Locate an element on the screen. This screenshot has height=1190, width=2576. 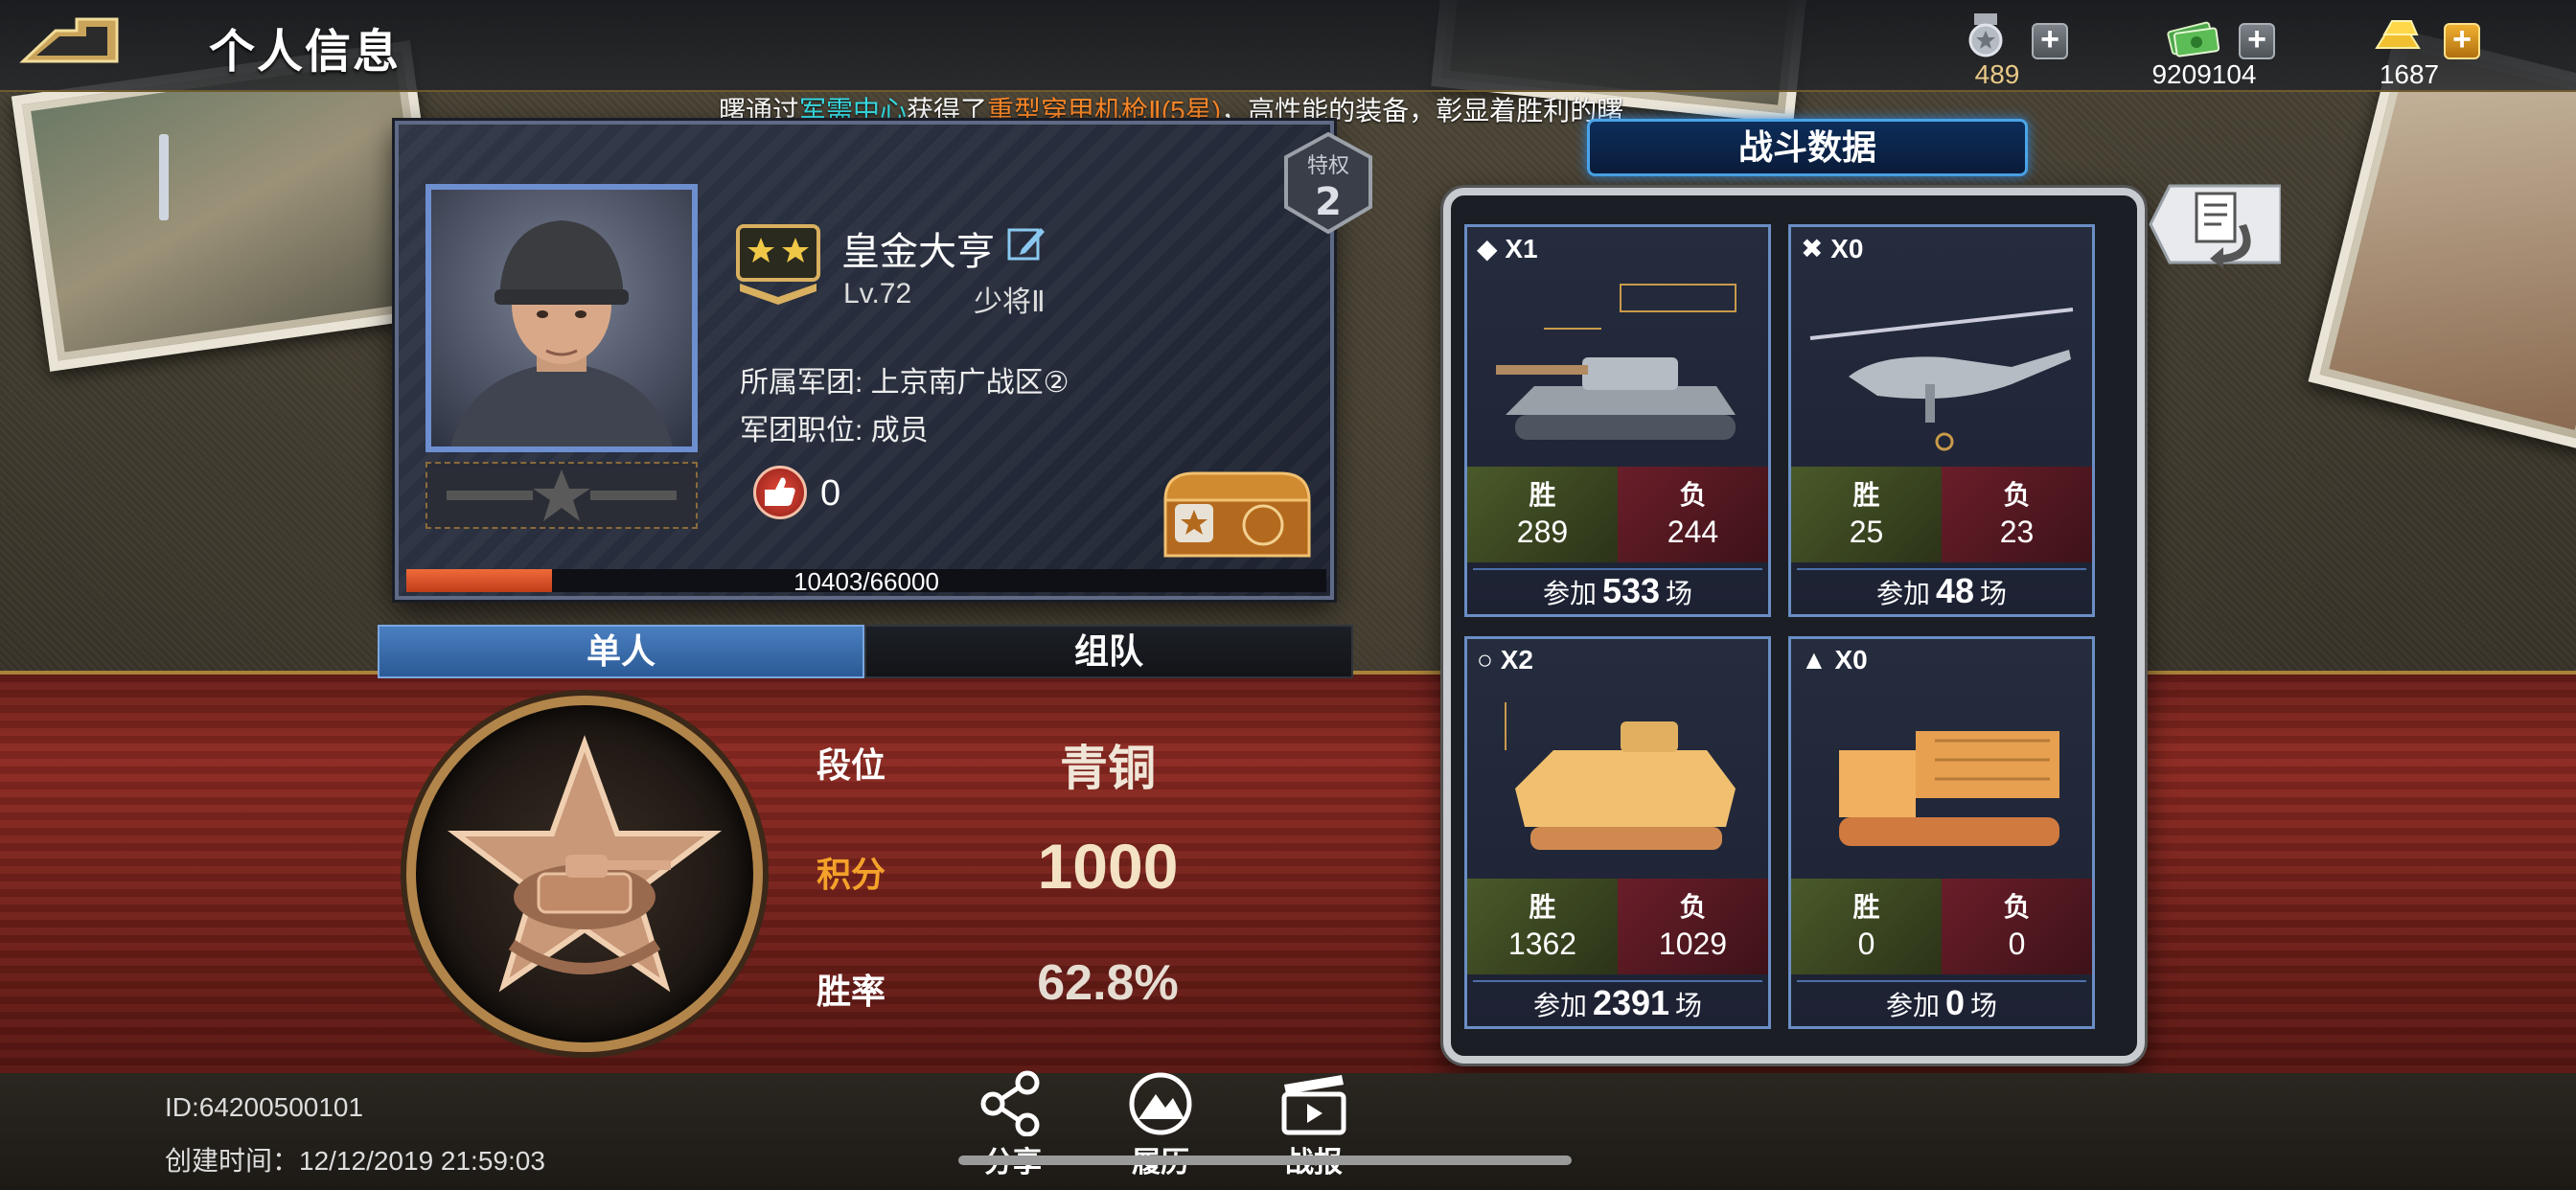
wins-value: 1362 is located at coordinates (1542, 944).